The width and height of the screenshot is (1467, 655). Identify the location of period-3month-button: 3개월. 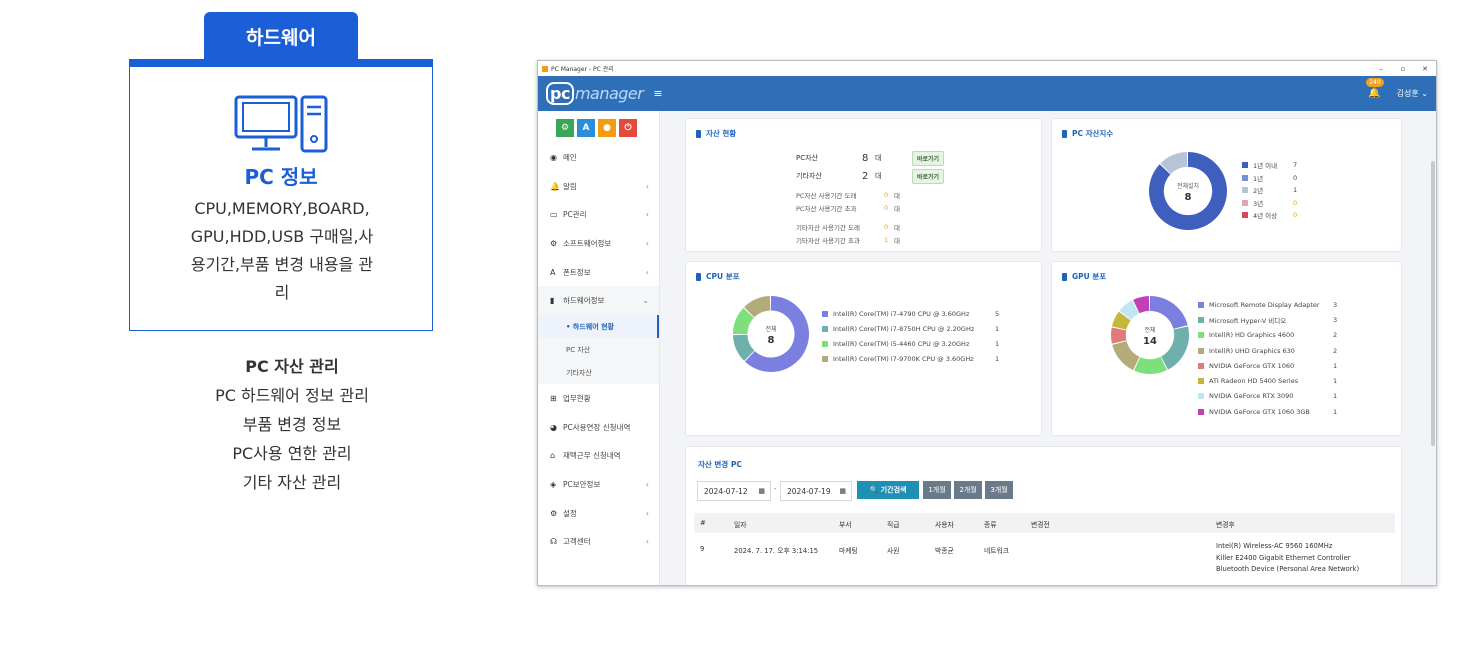
(999, 490).